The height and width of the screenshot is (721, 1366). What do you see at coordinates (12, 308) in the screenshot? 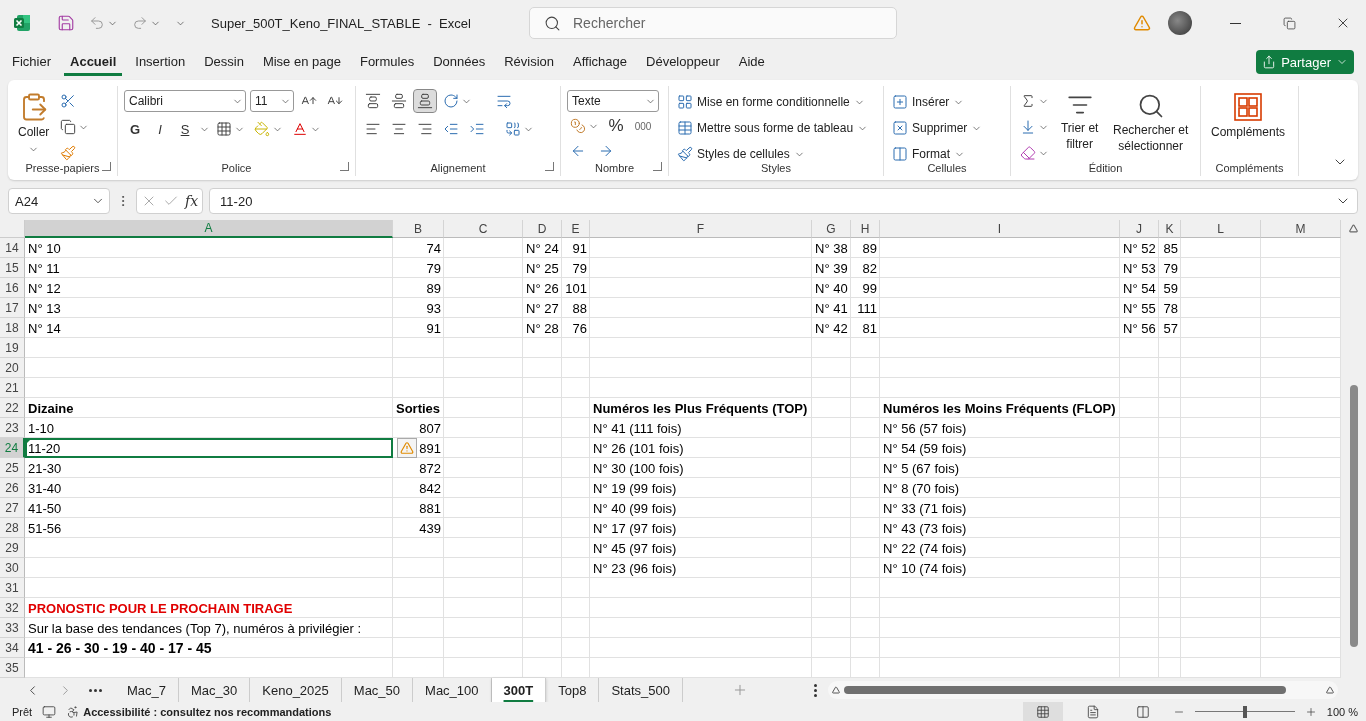
I see `row-header: 17` at bounding box center [12, 308].